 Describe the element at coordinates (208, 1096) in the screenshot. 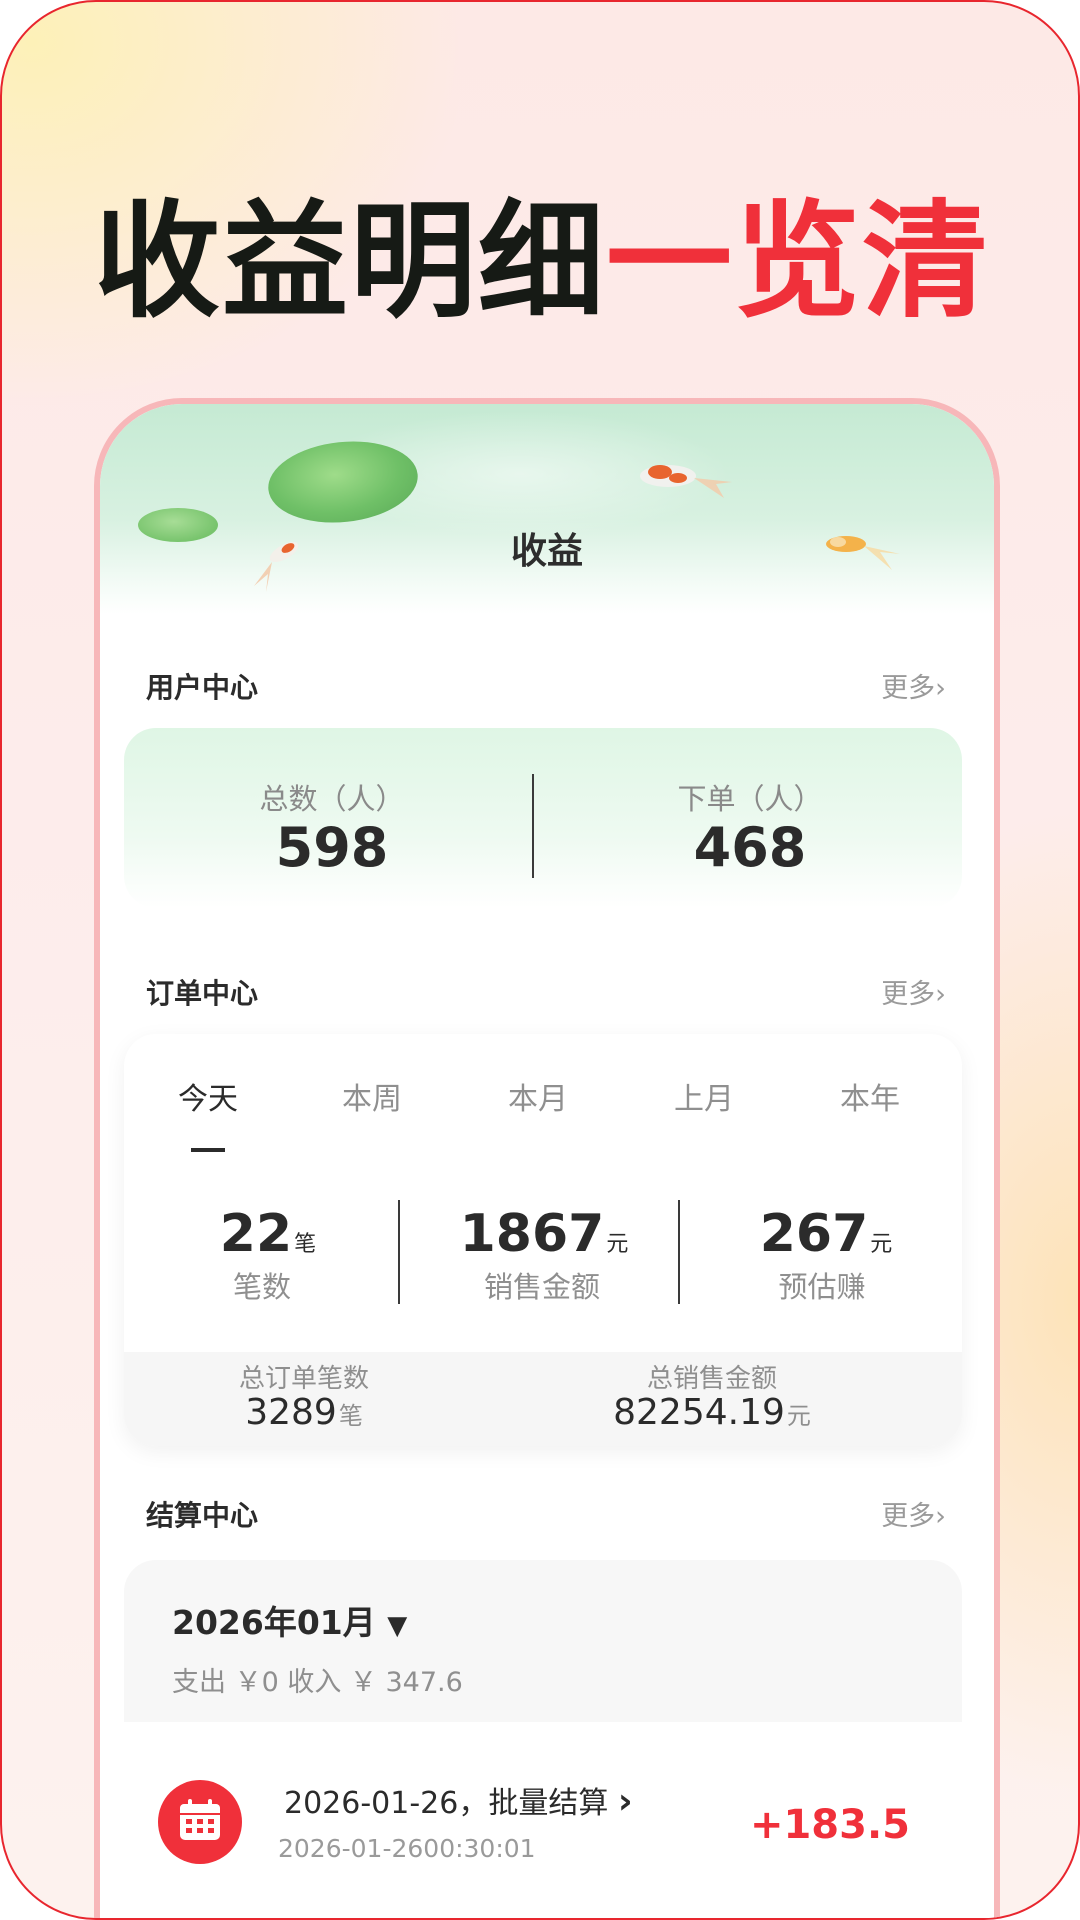

I see `tab-today: 今天` at that location.